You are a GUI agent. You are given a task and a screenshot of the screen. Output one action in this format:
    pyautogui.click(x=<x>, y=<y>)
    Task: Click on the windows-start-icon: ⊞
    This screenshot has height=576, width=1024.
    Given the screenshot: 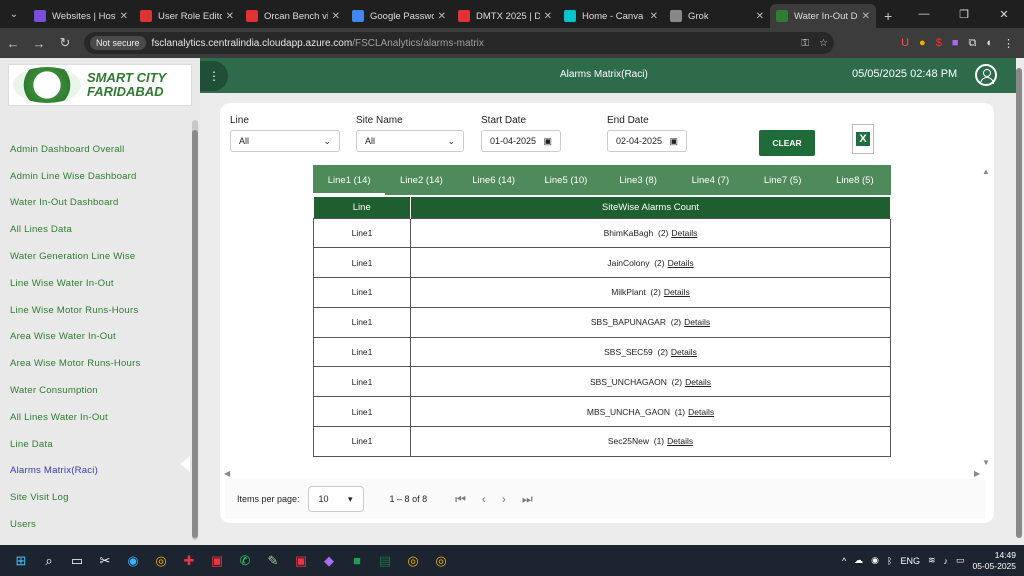 What is the action you would take?
    pyautogui.click(x=21, y=561)
    